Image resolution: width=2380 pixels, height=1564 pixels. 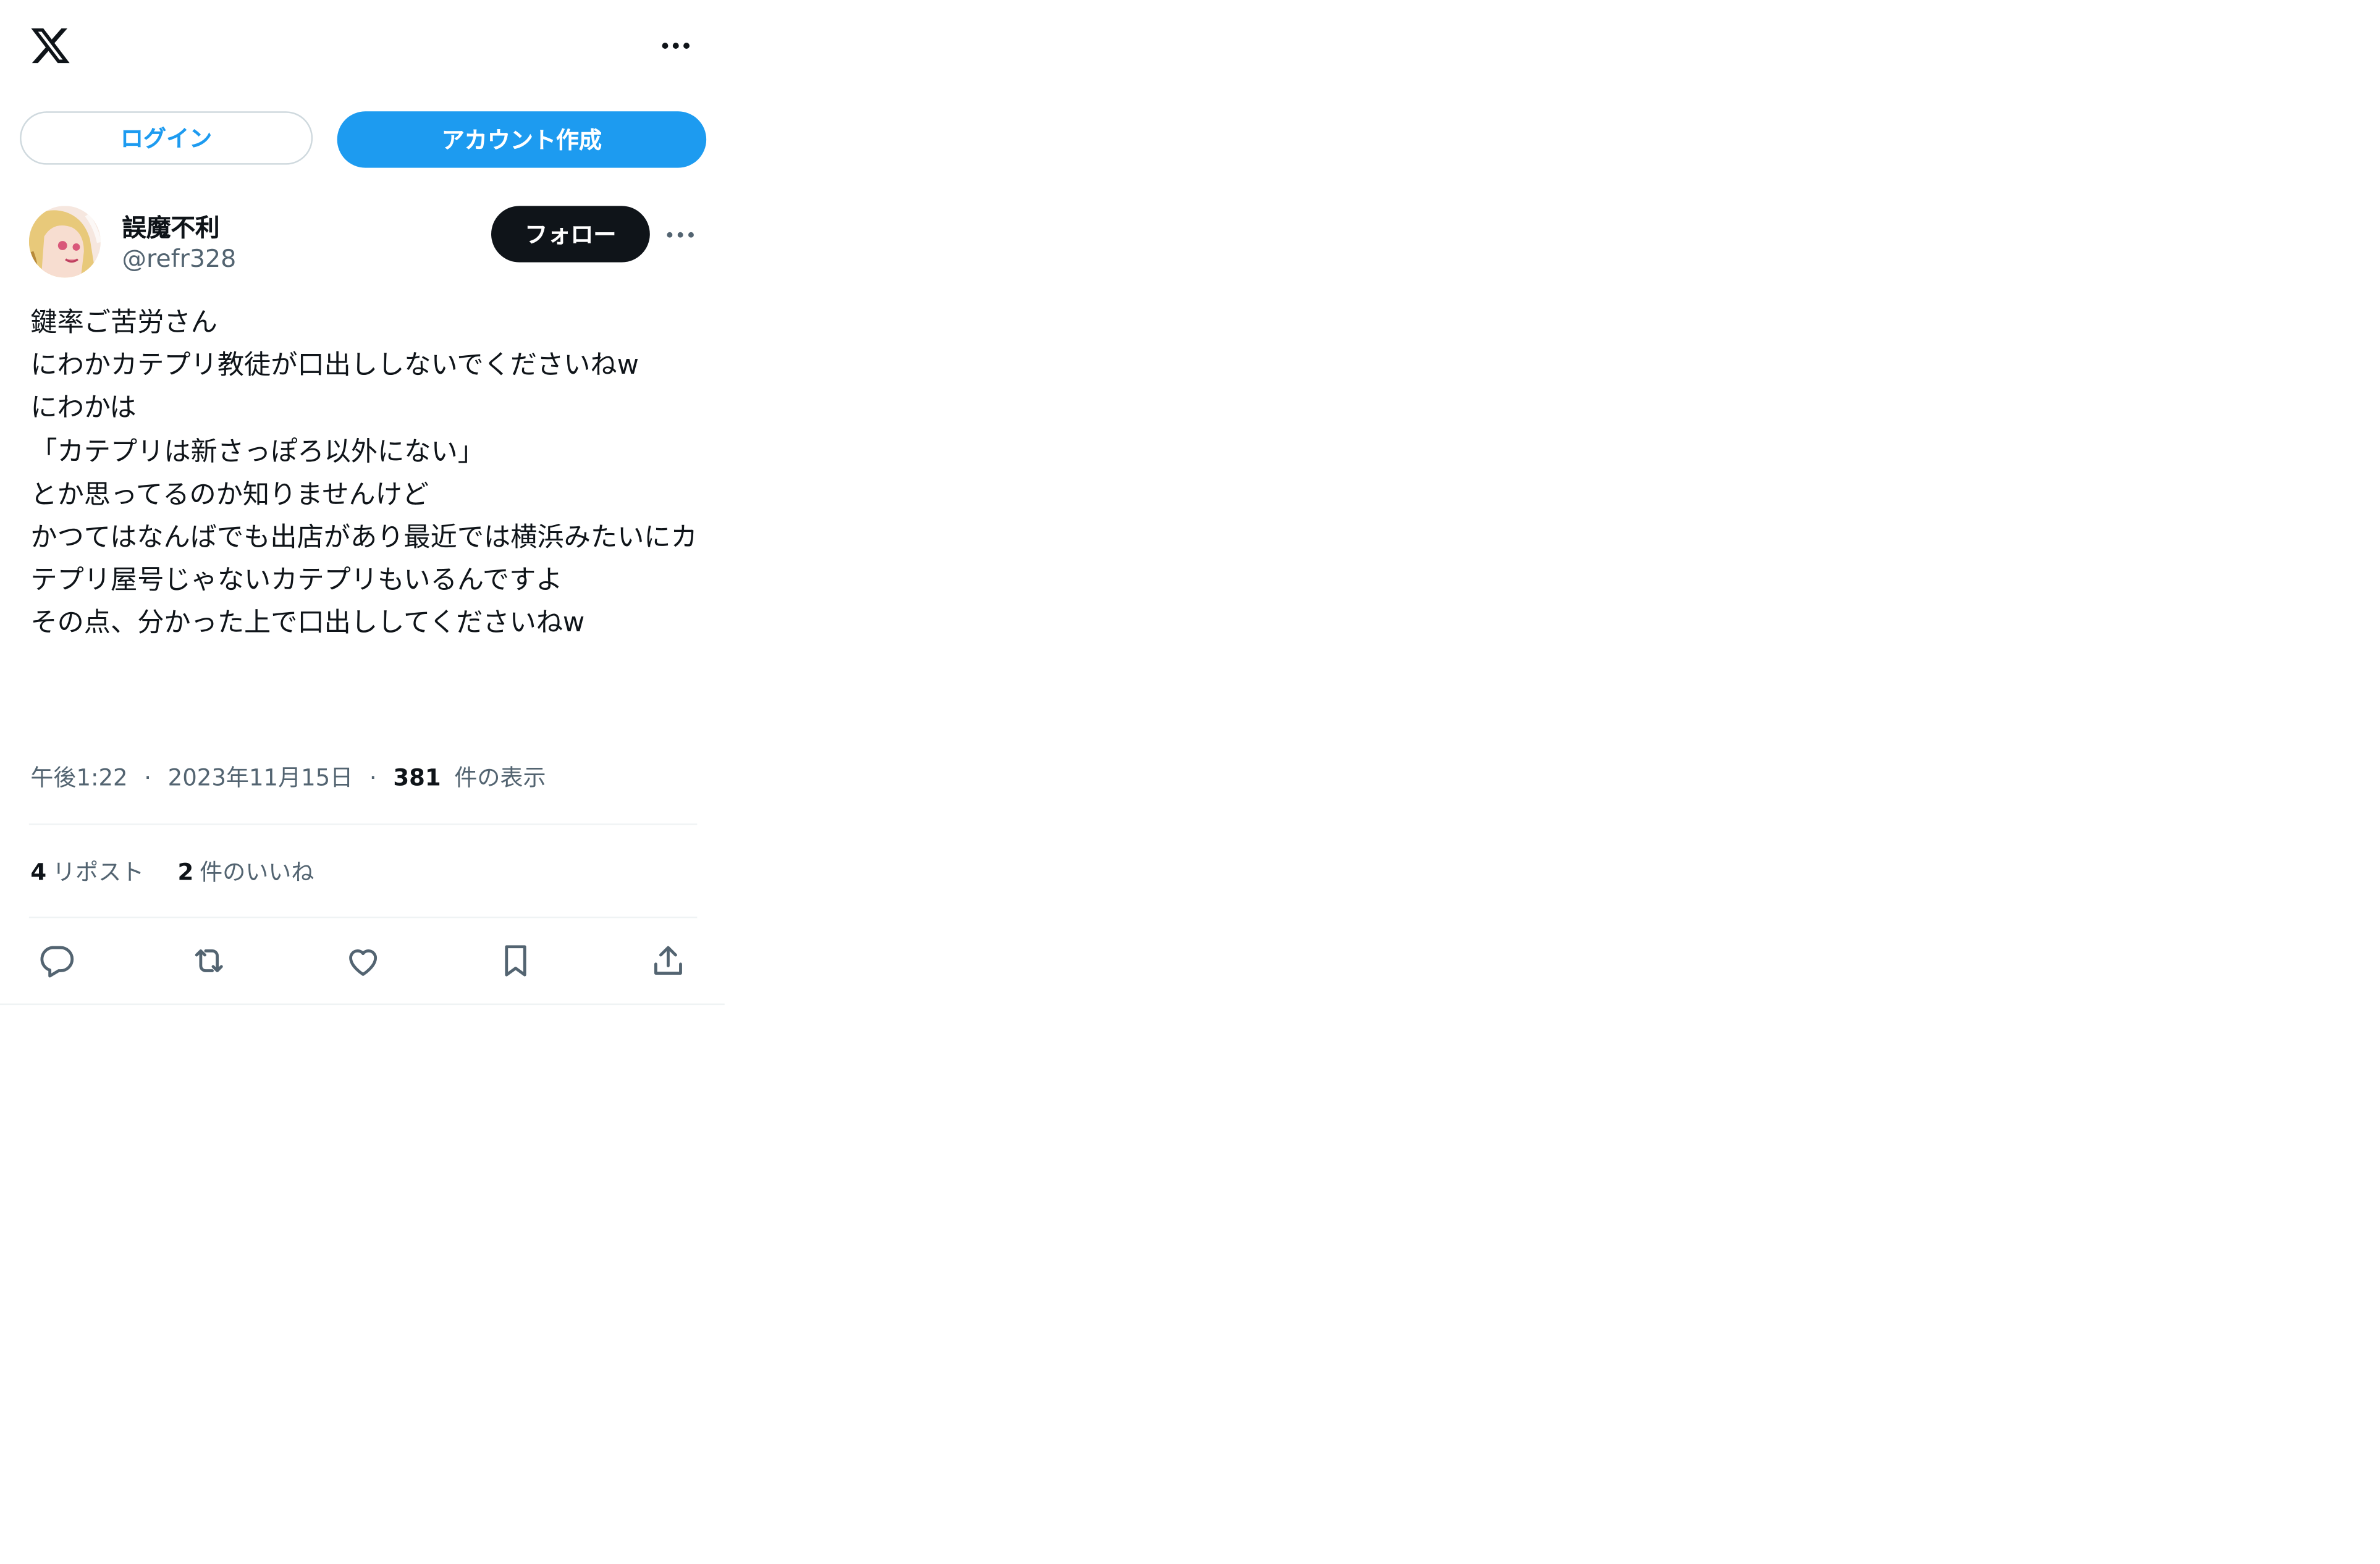 I want to click on reposts-count: 4, so click(x=38, y=872).